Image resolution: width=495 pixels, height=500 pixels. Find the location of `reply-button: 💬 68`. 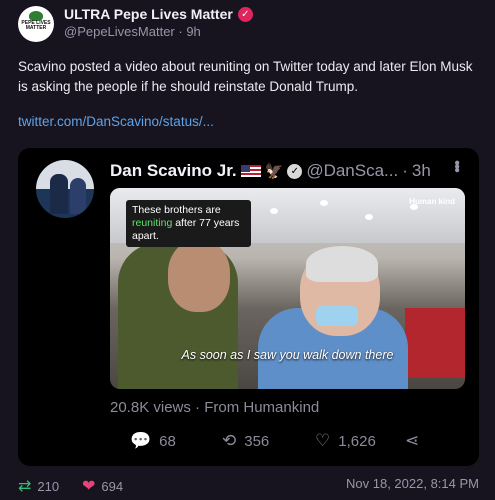

reply-button: 💬 68 is located at coordinates (153, 441).